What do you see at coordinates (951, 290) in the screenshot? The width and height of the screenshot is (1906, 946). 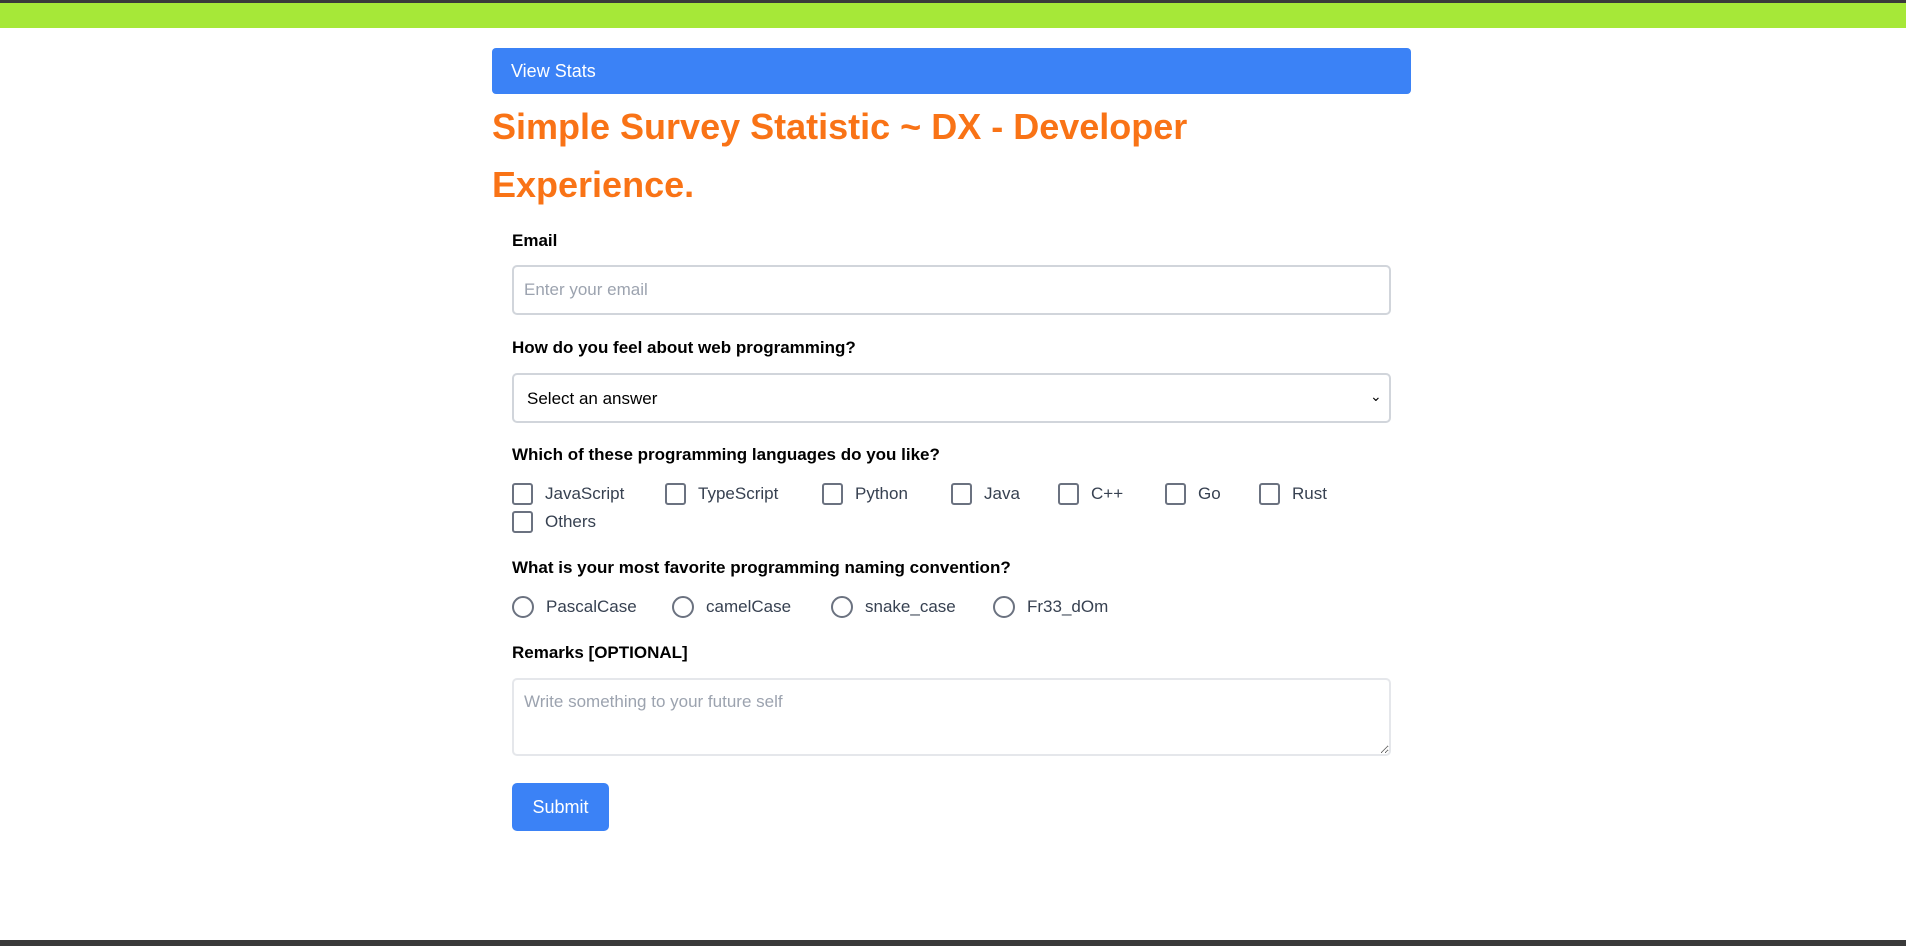 I see `email-input` at bounding box center [951, 290].